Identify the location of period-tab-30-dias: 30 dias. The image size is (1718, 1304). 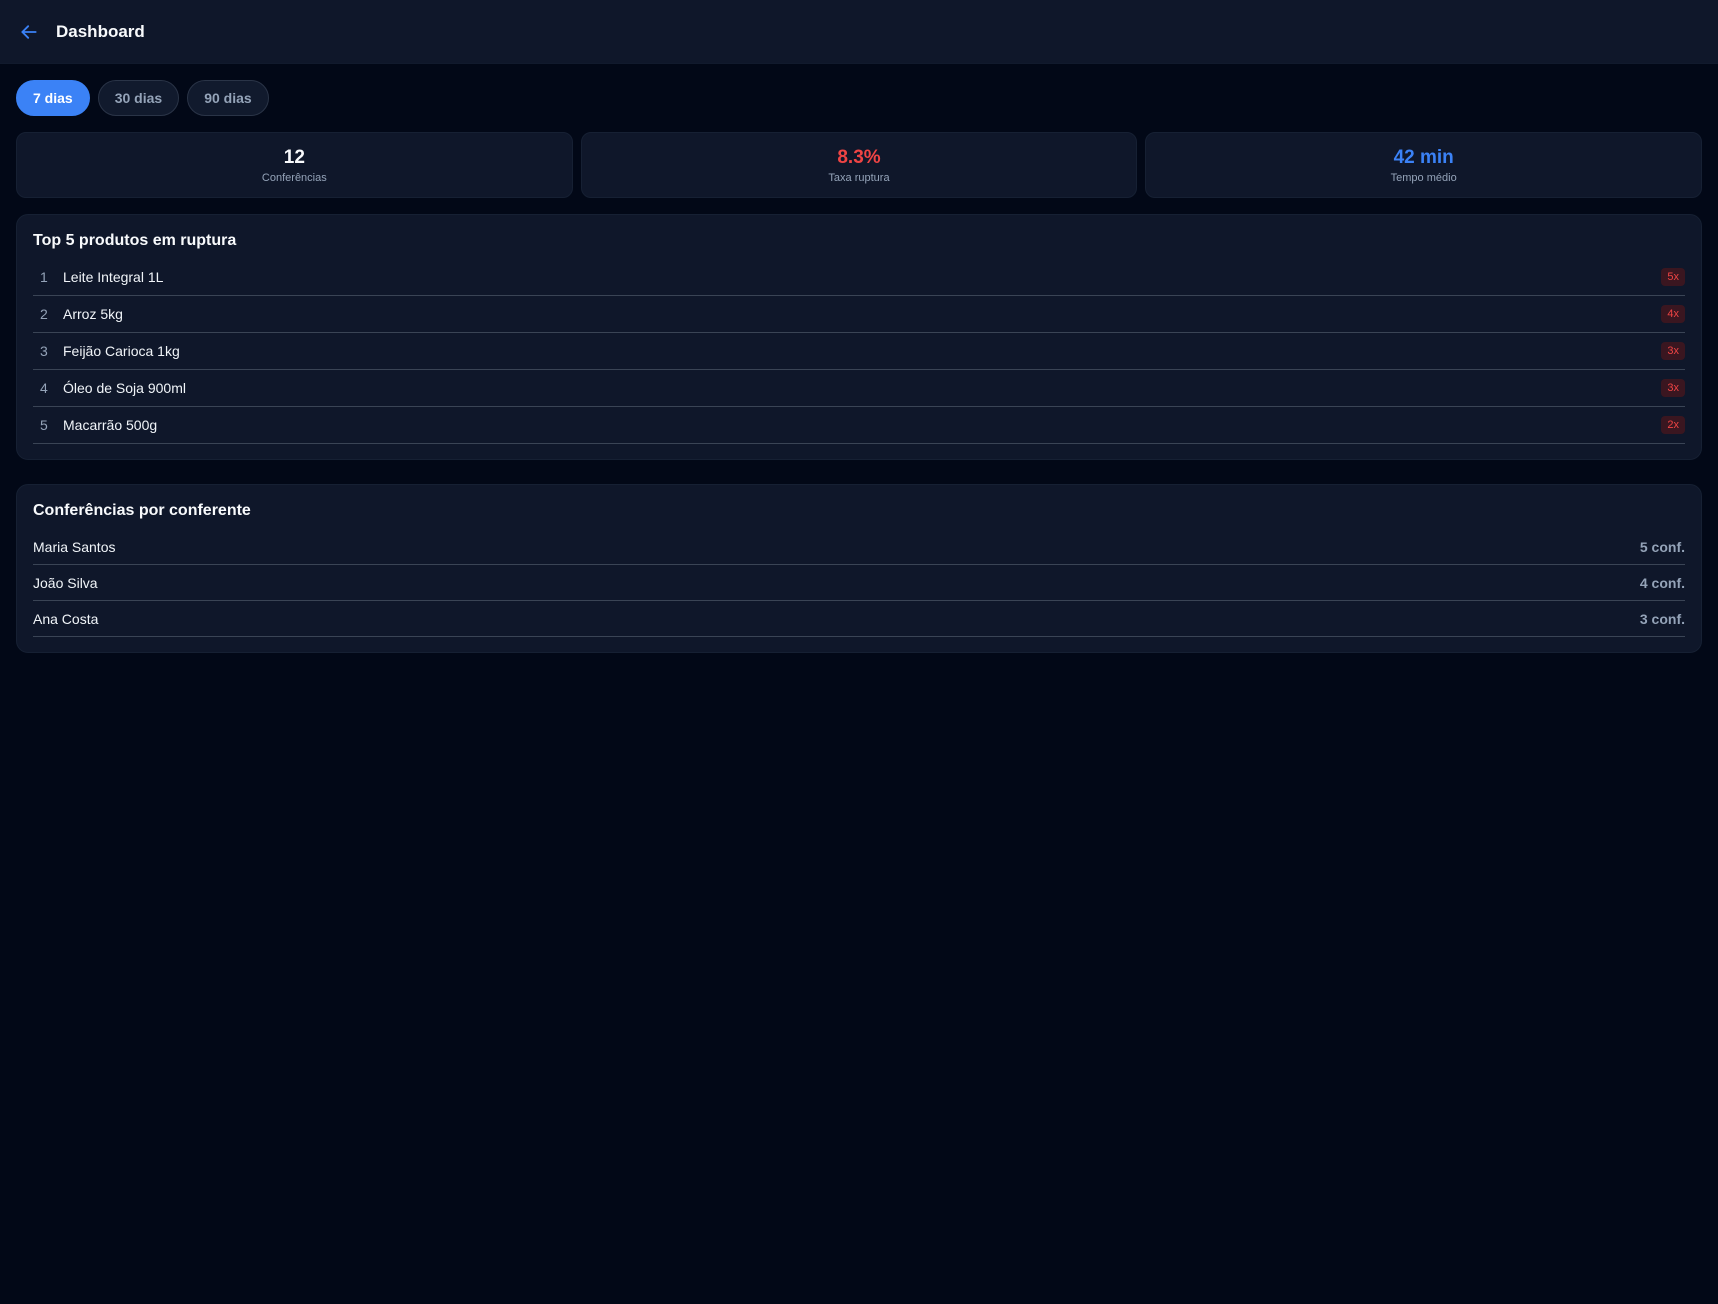
(138, 98).